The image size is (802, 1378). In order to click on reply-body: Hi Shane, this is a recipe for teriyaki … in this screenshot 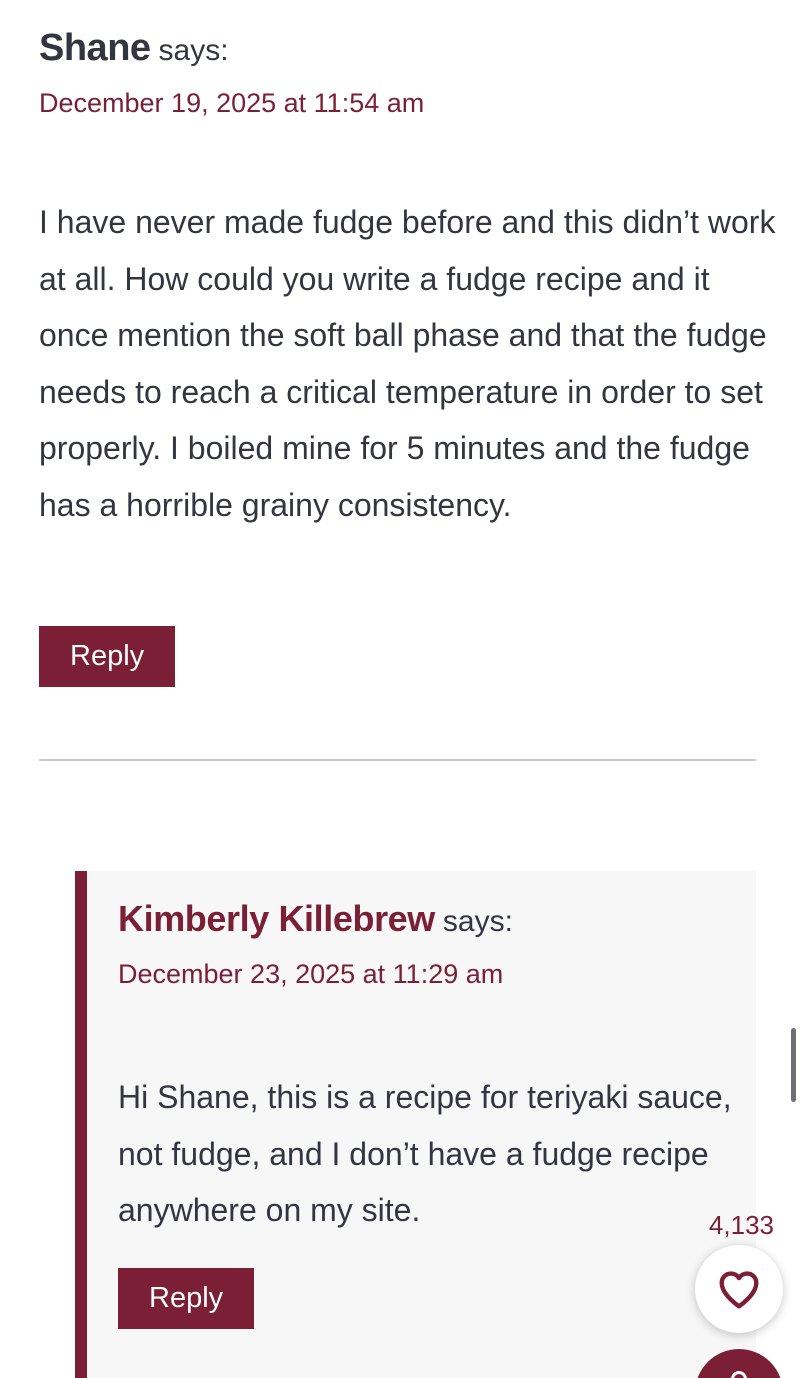, I will do `click(425, 1153)`.